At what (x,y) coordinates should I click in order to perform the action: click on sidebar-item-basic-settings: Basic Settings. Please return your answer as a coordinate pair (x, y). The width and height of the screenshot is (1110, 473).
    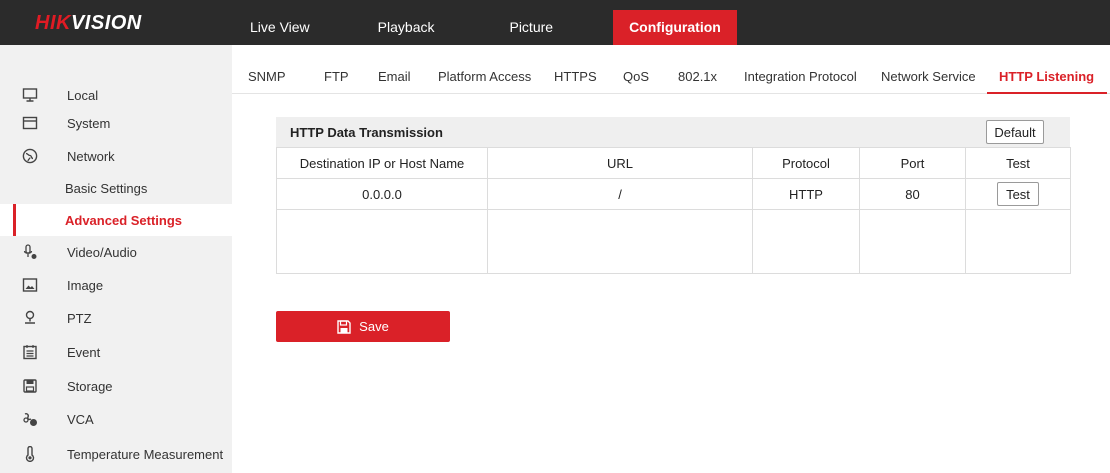
    Looking at the image, I should click on (116, 188).